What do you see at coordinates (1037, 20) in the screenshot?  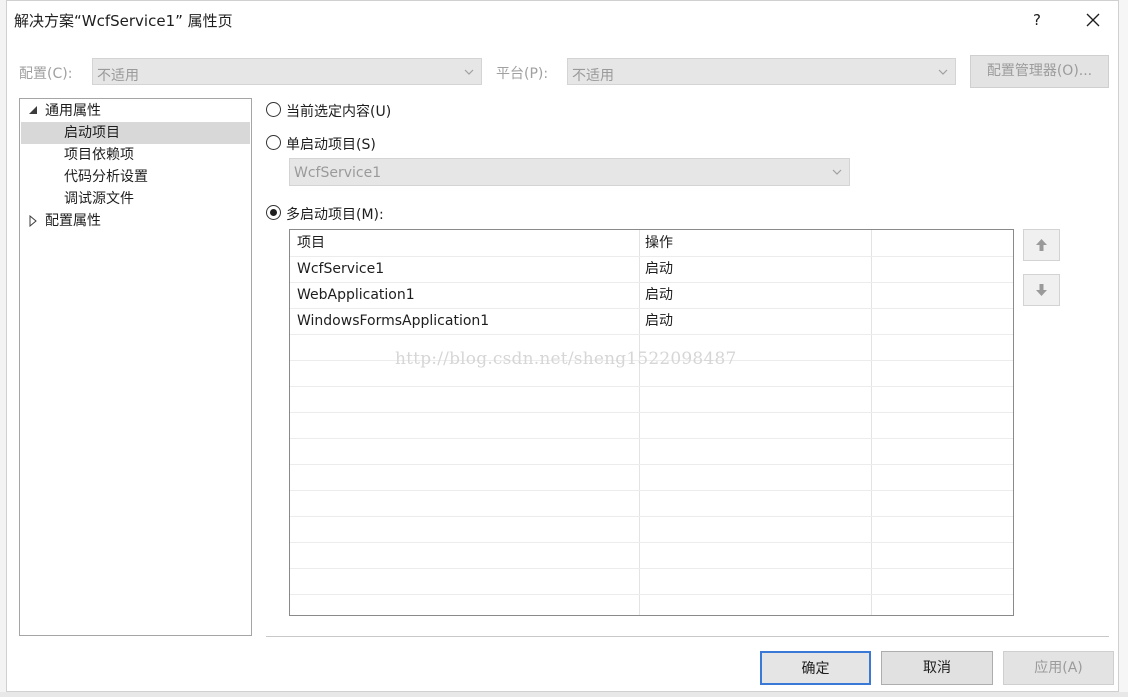 I see `help-button: ?` at bounding box center [1037, 20].